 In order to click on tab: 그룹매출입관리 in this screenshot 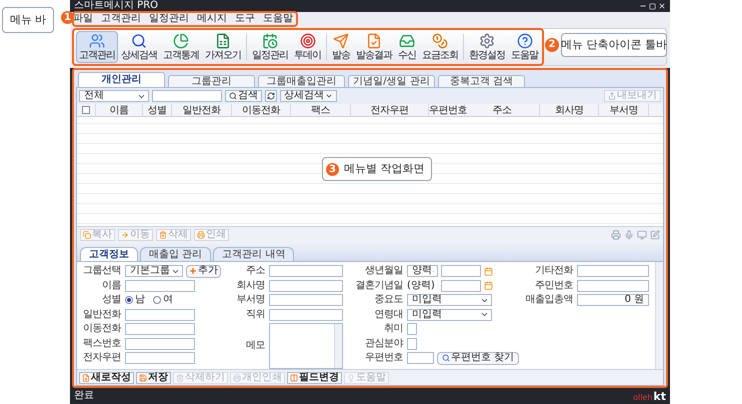, I will do `click(301, 81)`.